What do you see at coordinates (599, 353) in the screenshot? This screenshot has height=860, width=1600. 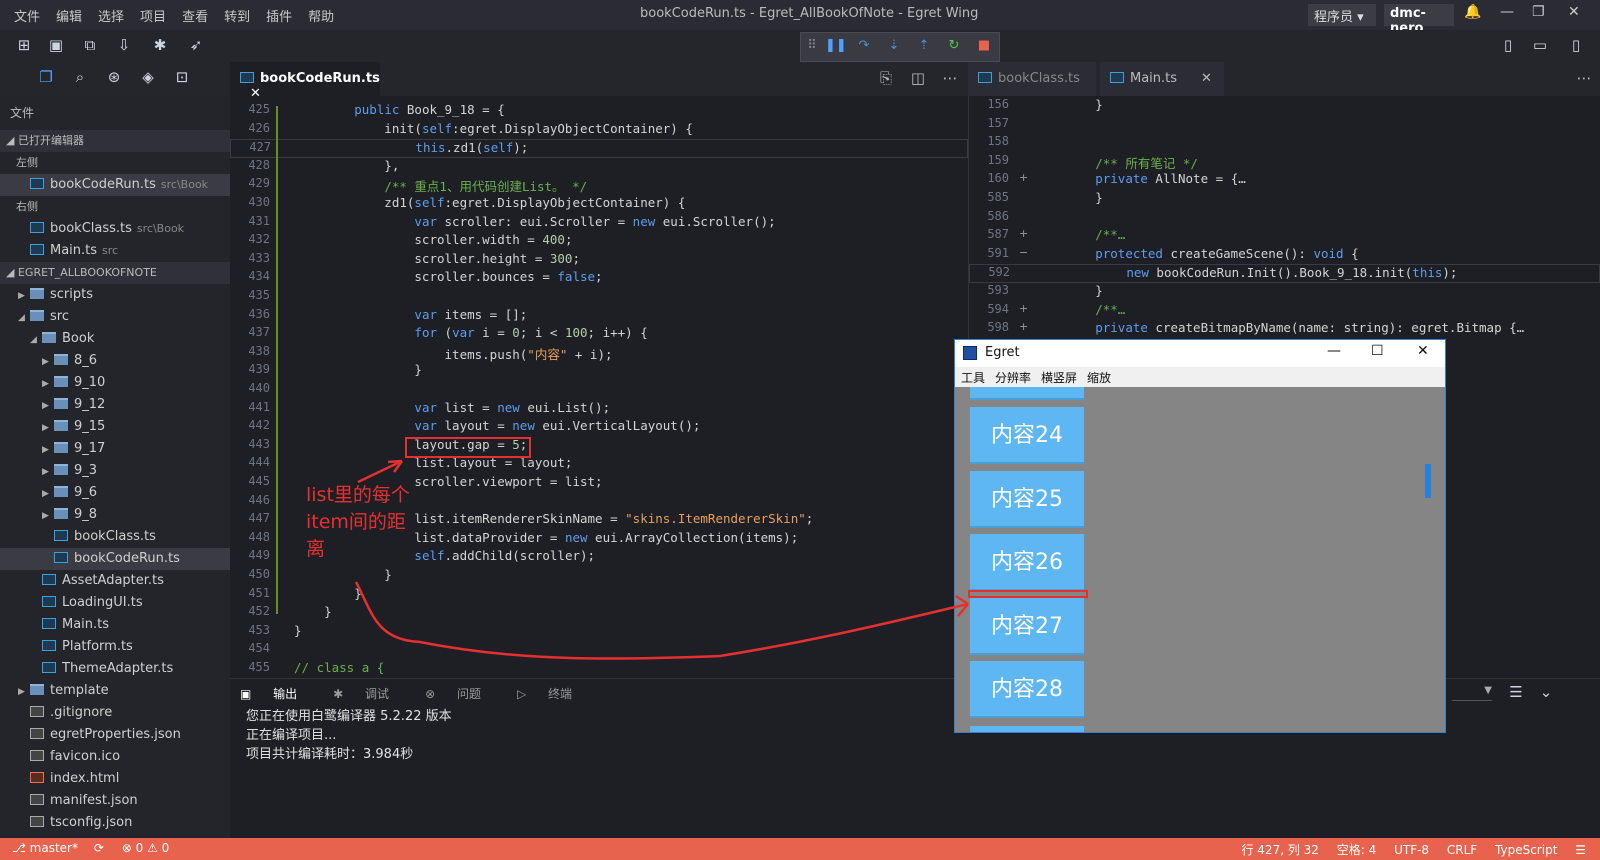 I see `code-line: 438 items.push("内容" + i);` at bounding box center [599, 353].